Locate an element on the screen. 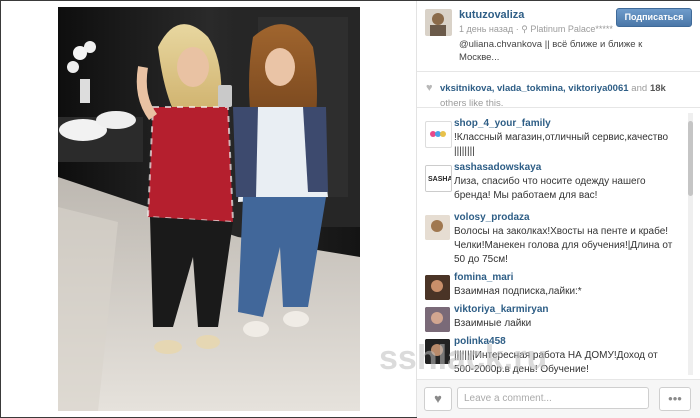 This screenshot has width=700, height=418. comment-item: fomina_mari Взаимная подписка,лайки:* is located at coordinates (553, 286).